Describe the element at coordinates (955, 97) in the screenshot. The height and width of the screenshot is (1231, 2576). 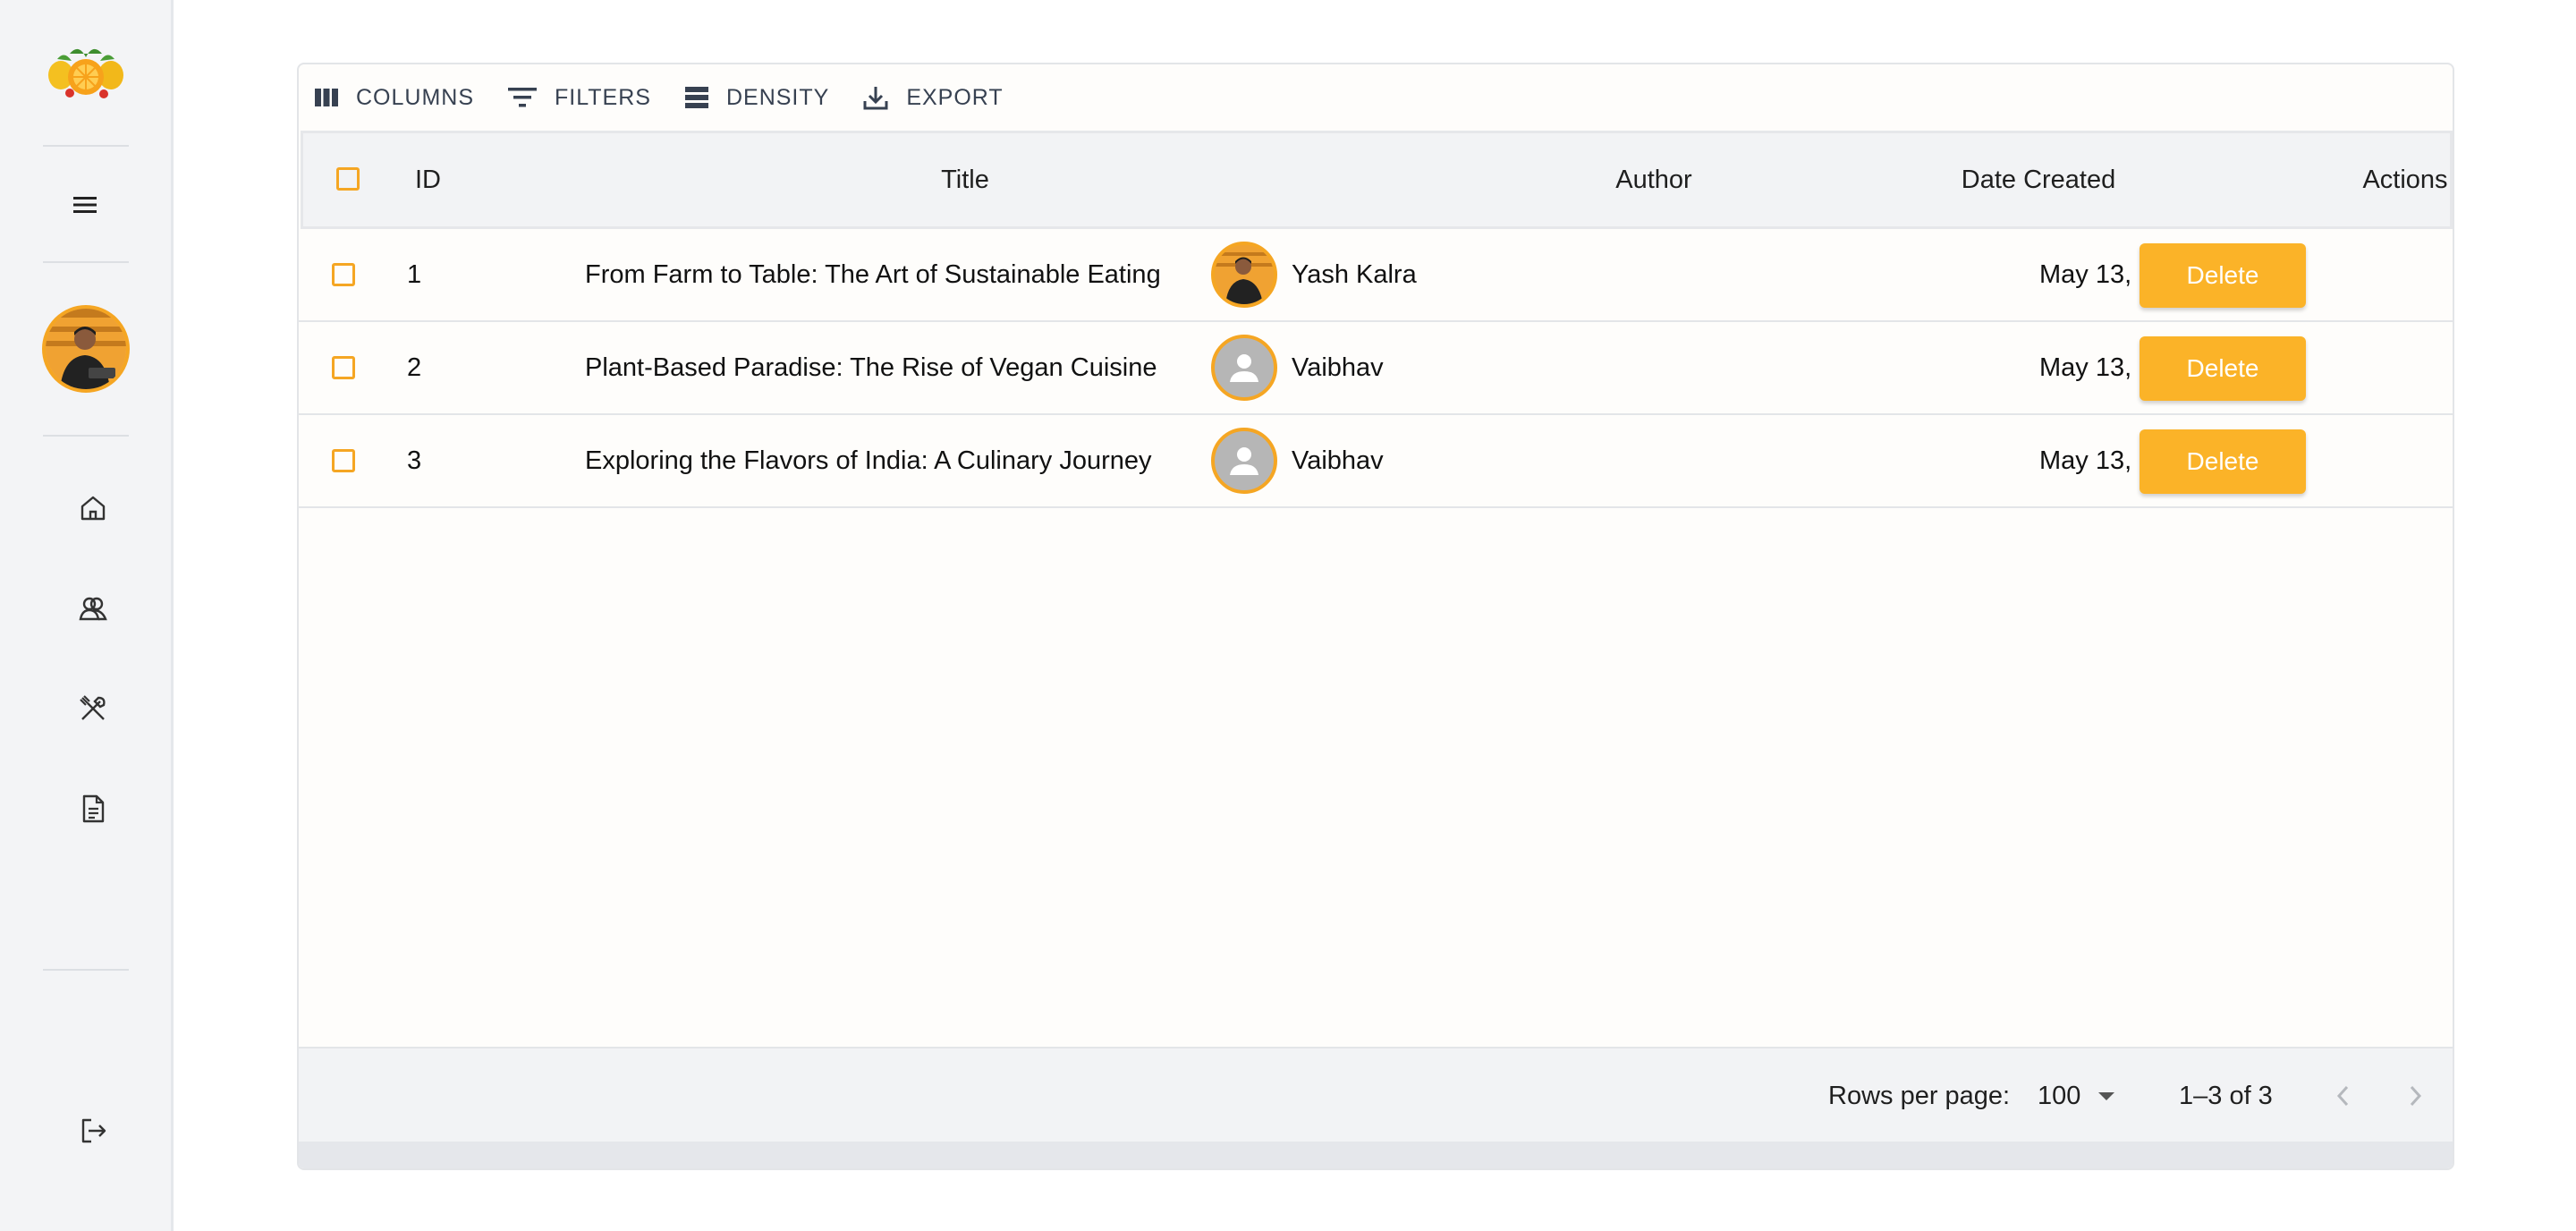
I see `export-label: EXPORT` at that location.